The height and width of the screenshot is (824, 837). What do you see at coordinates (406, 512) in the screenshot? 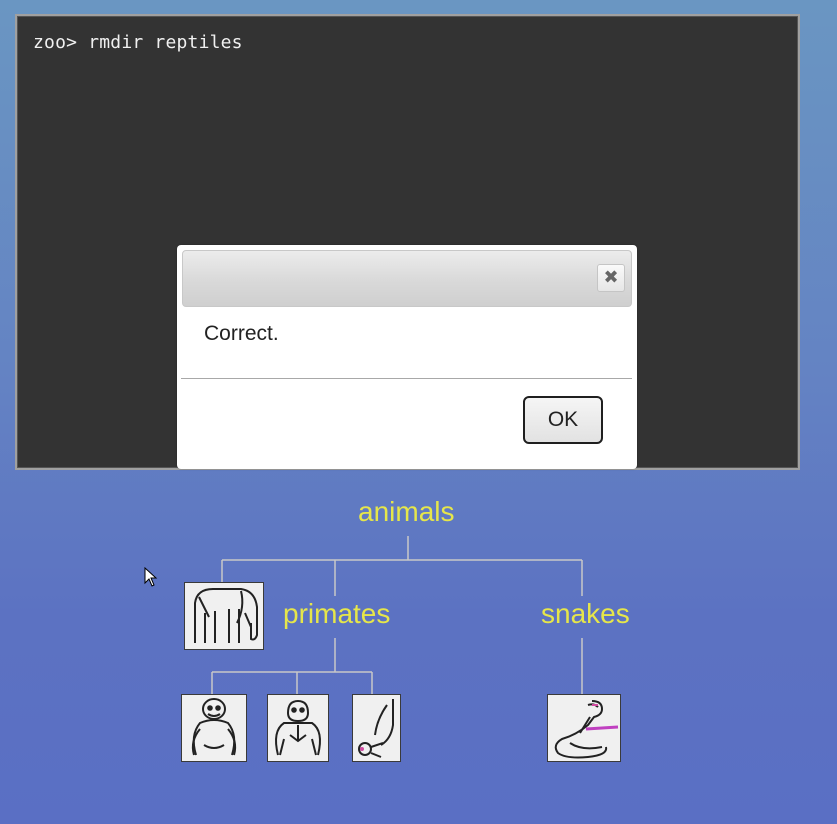
I see `tree-node-animals: animals` at bounding box center [406, 512].